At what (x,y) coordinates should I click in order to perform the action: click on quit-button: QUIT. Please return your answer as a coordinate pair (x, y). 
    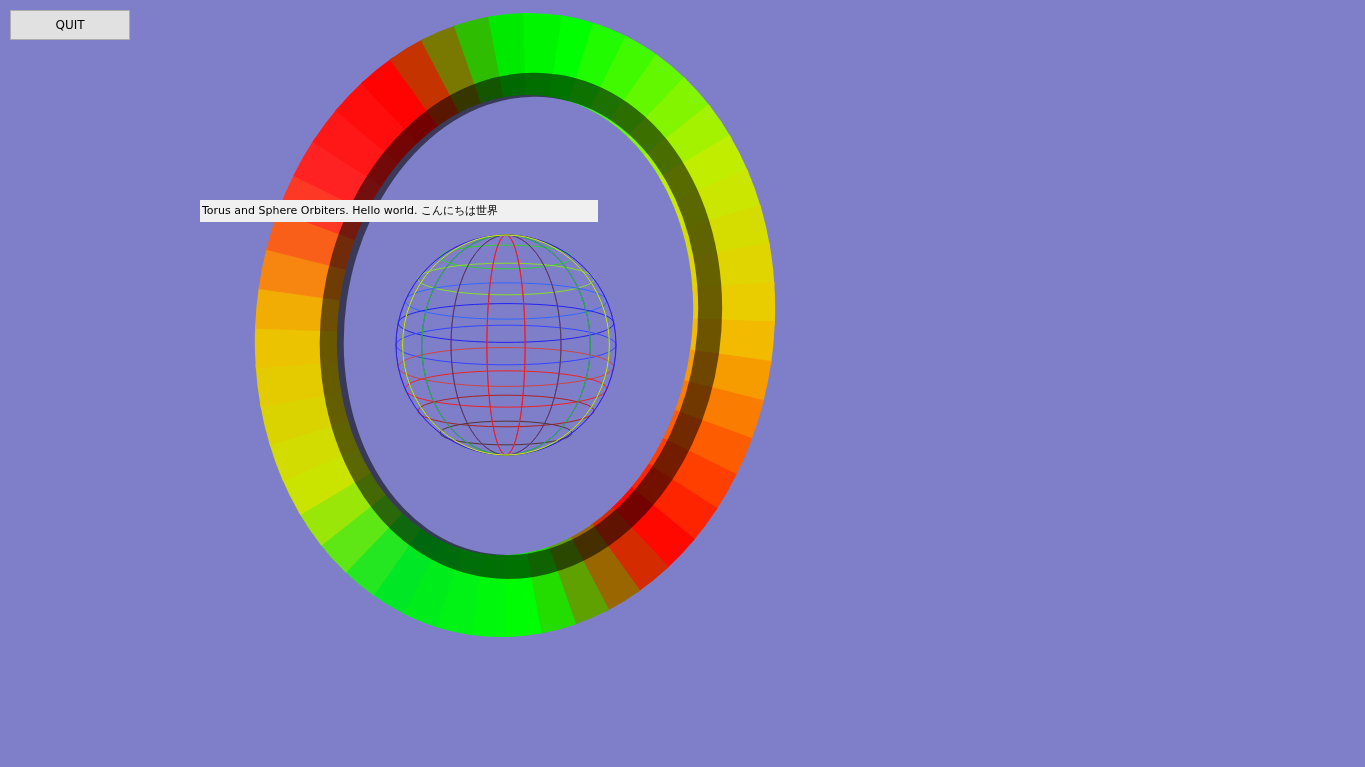
    Looking at the image, I should click on (70, 25).